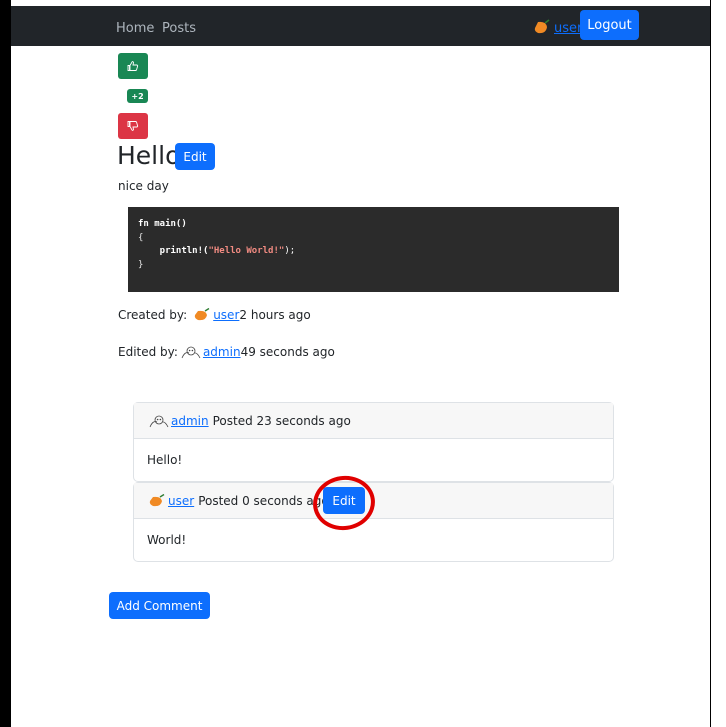 This screenshot has width=726, height=727. I want to click on post-title: Hello, so click(149, 155).